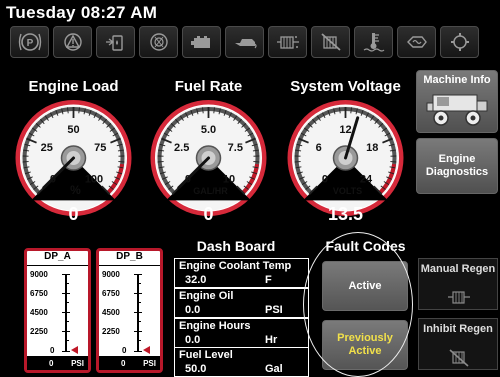 The image size is (500, 377). Describe the element at coordinates (115, 42) in the screenshot. I see `fuel-filter-water-icon` at that location.